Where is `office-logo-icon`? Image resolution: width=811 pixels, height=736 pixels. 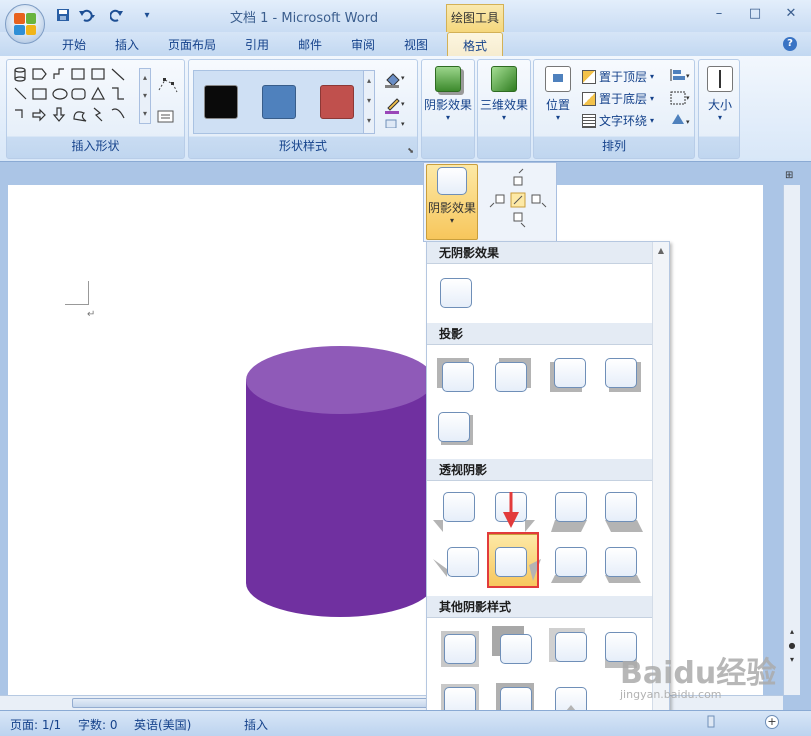
office-logo-icon is located at coordinates (25, 24).